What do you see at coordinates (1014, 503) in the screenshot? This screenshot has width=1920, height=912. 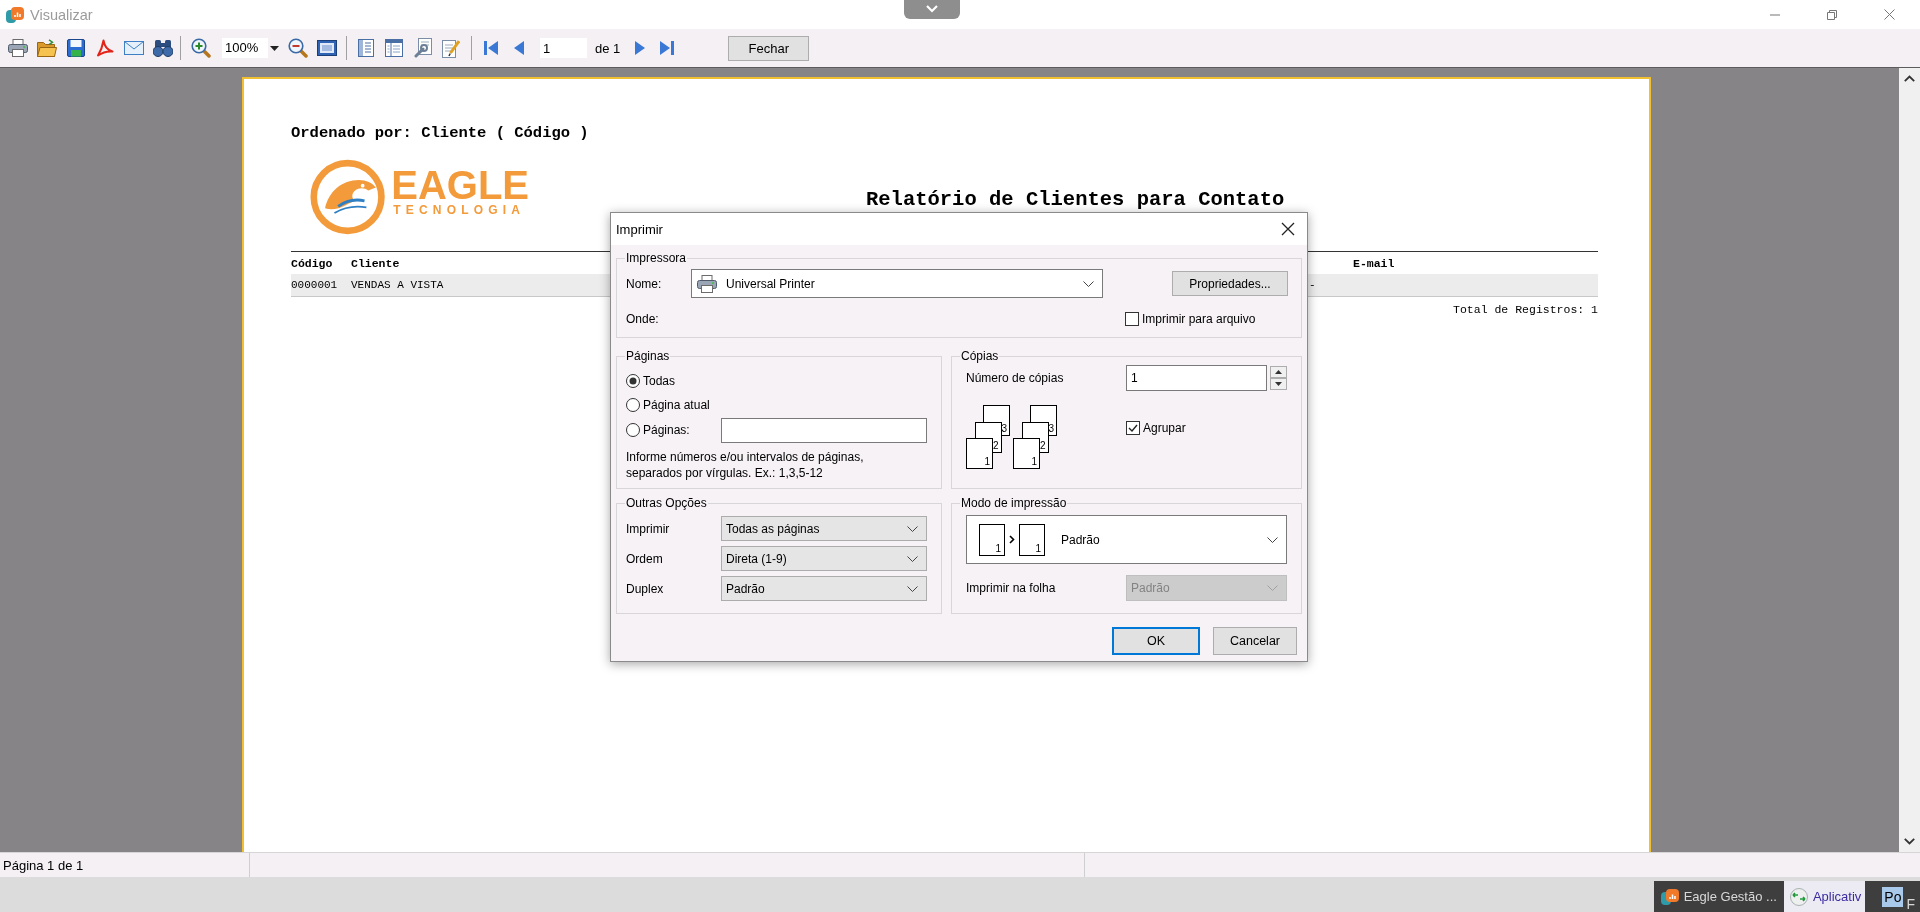 I see `group-title: Modo de impressão` at bounding box center [1014, 503].